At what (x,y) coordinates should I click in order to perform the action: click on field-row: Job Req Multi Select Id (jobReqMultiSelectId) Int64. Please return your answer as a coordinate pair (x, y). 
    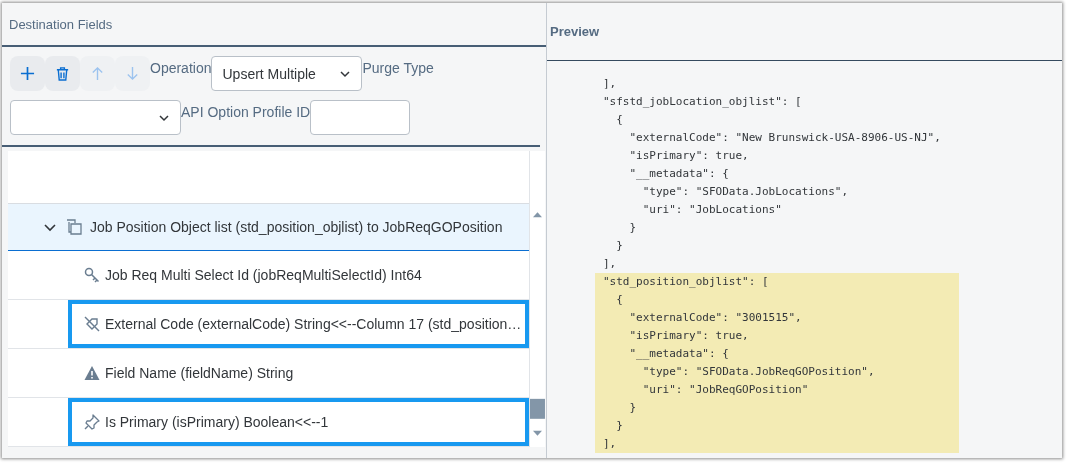
    Looking at the image, I should click on (299, 275).